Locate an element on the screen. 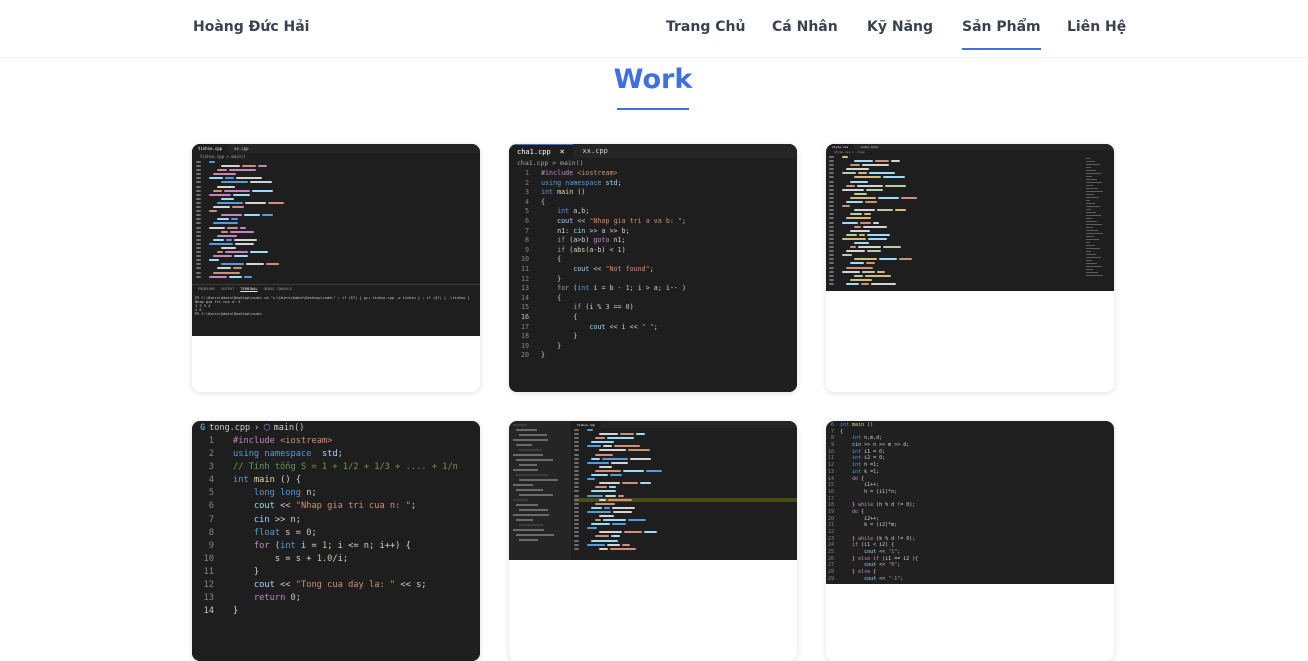 This screenshot has width=1308, height=661. code-line is located at coordinates (971, 284).